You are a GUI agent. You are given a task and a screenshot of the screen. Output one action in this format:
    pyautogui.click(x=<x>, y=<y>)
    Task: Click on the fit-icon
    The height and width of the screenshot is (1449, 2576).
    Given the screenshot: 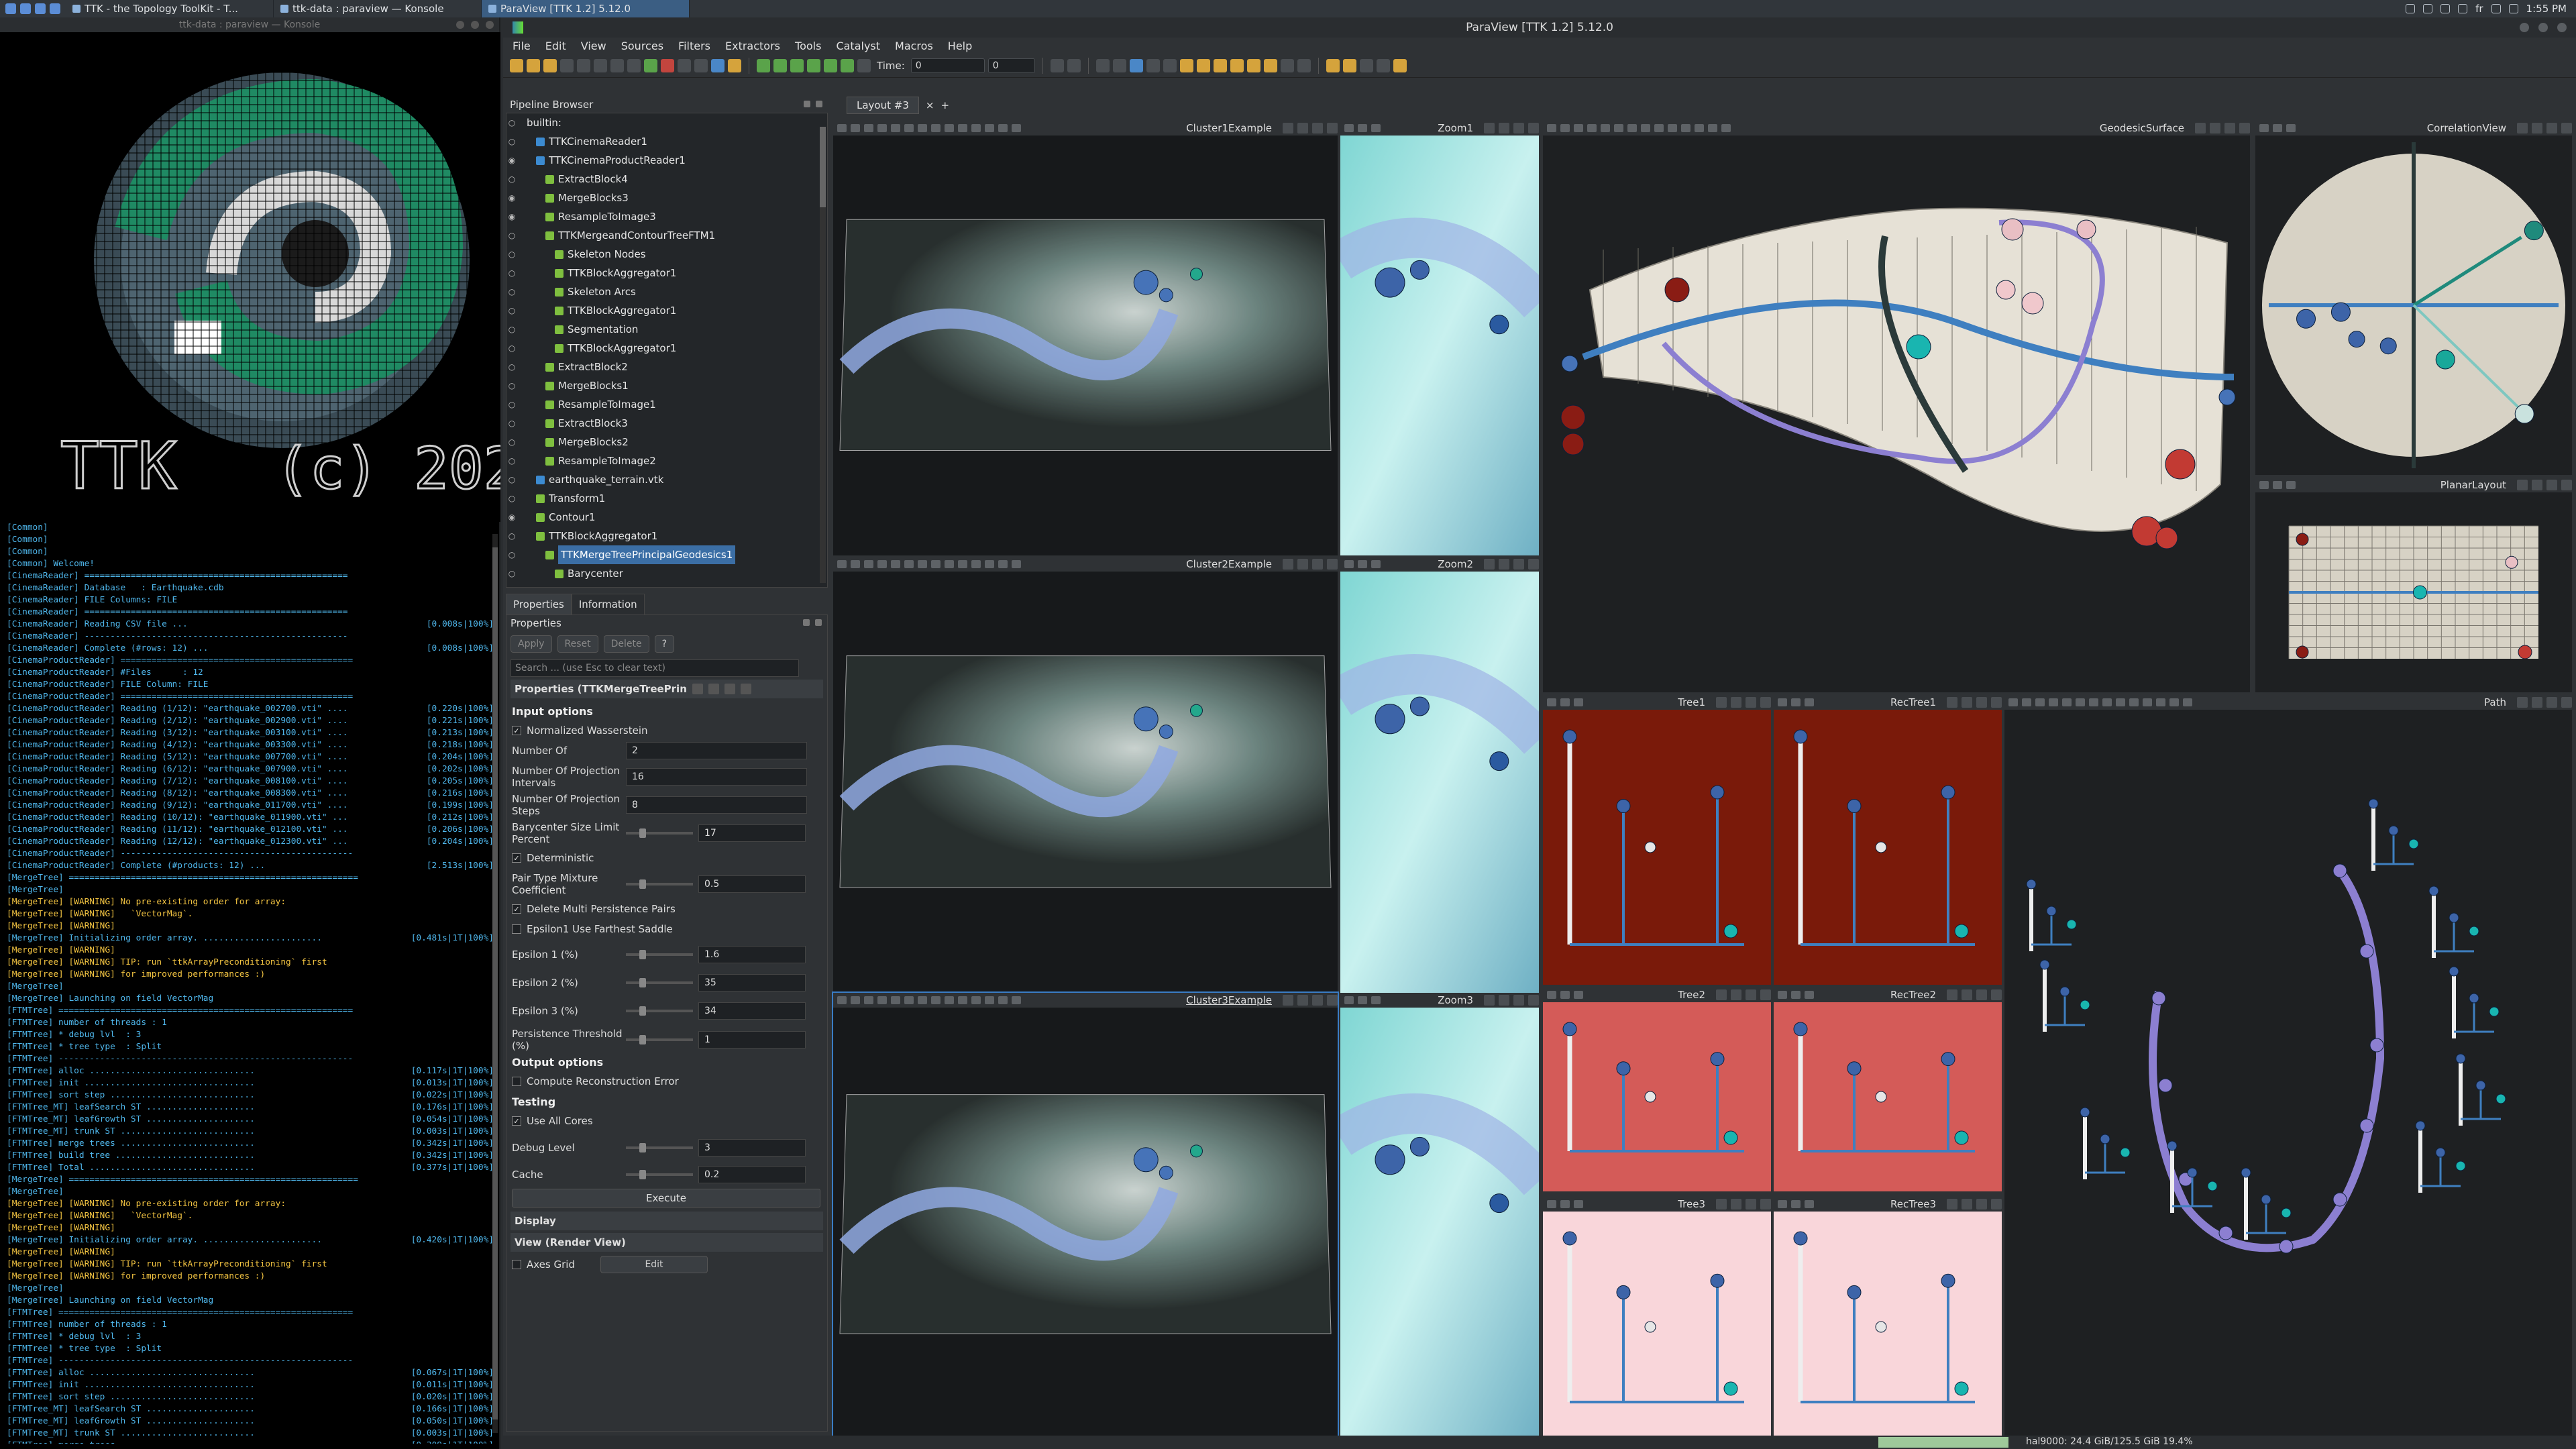 What is the action you would take?
    pyautogui.click(x=1119, y=65)
    